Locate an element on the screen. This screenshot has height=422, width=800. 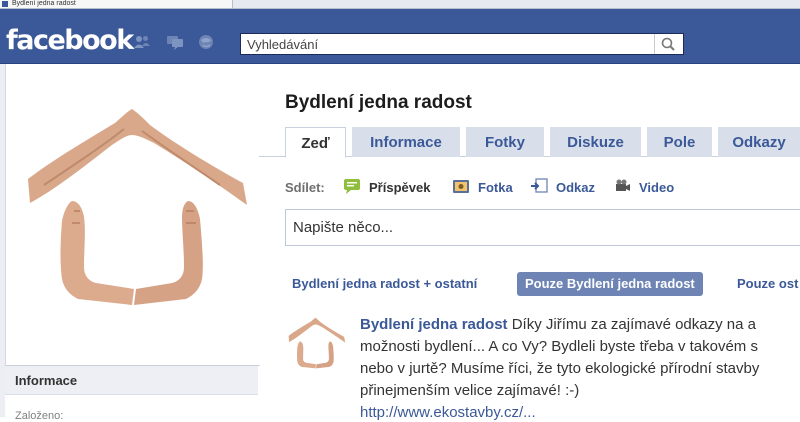
page-title: Bydlení jedna radost is located at coordinates (378, 102).